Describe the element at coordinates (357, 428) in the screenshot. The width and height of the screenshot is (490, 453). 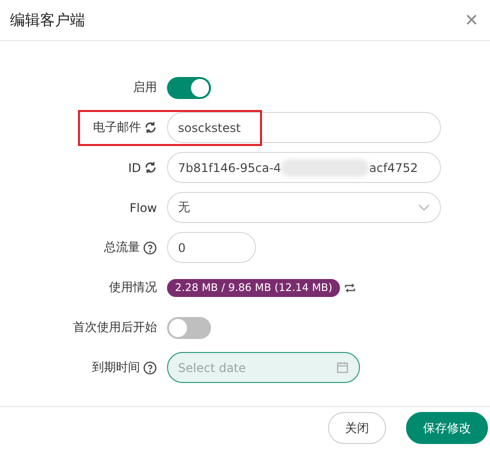
I see `close-dialog-button: 关闭` at that location.